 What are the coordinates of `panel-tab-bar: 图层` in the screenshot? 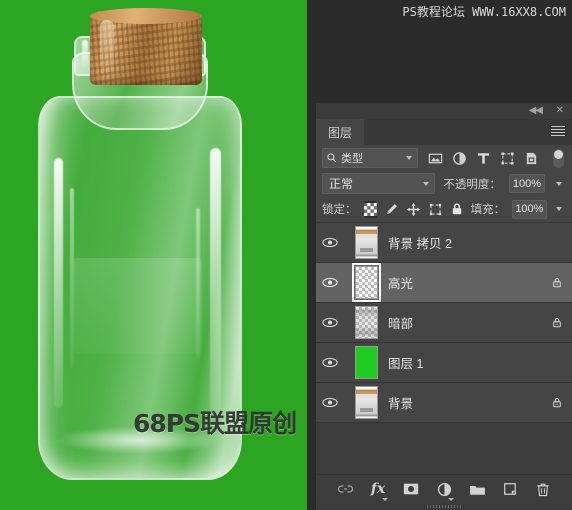 It's located at (444, 132).